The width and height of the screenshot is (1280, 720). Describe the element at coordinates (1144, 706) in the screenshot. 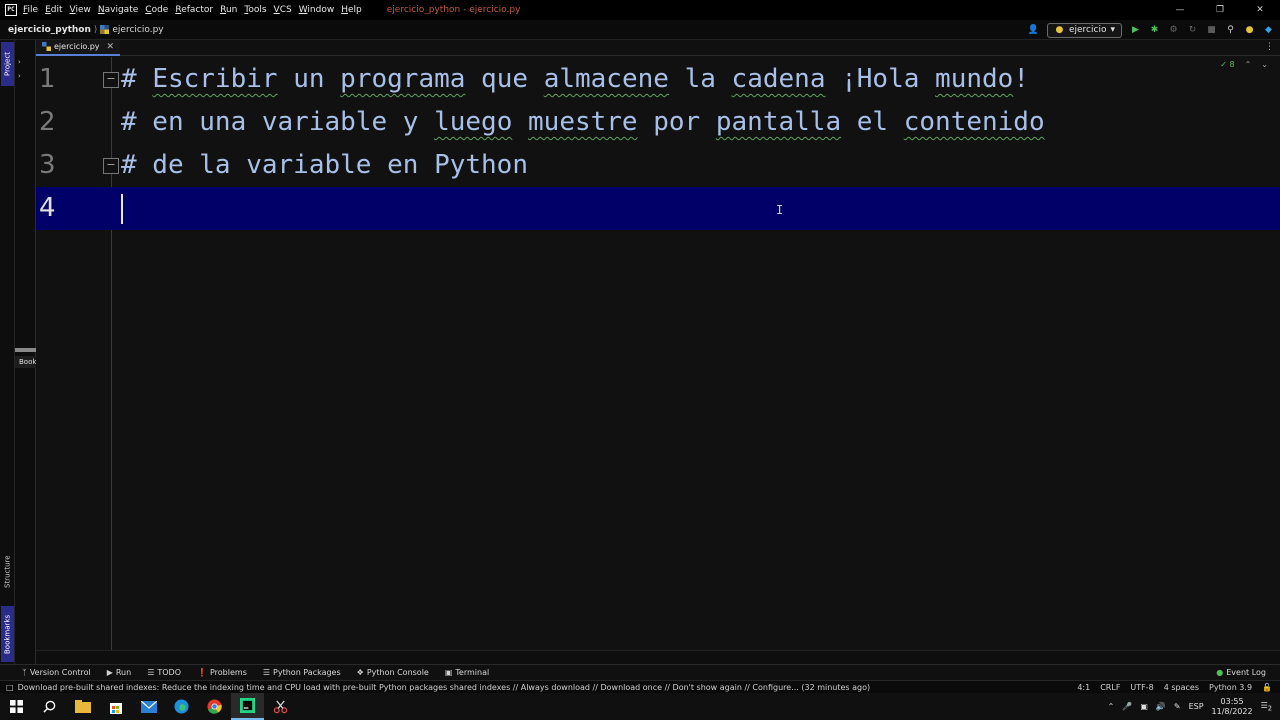

I see `network-icon: ▣` at that location.